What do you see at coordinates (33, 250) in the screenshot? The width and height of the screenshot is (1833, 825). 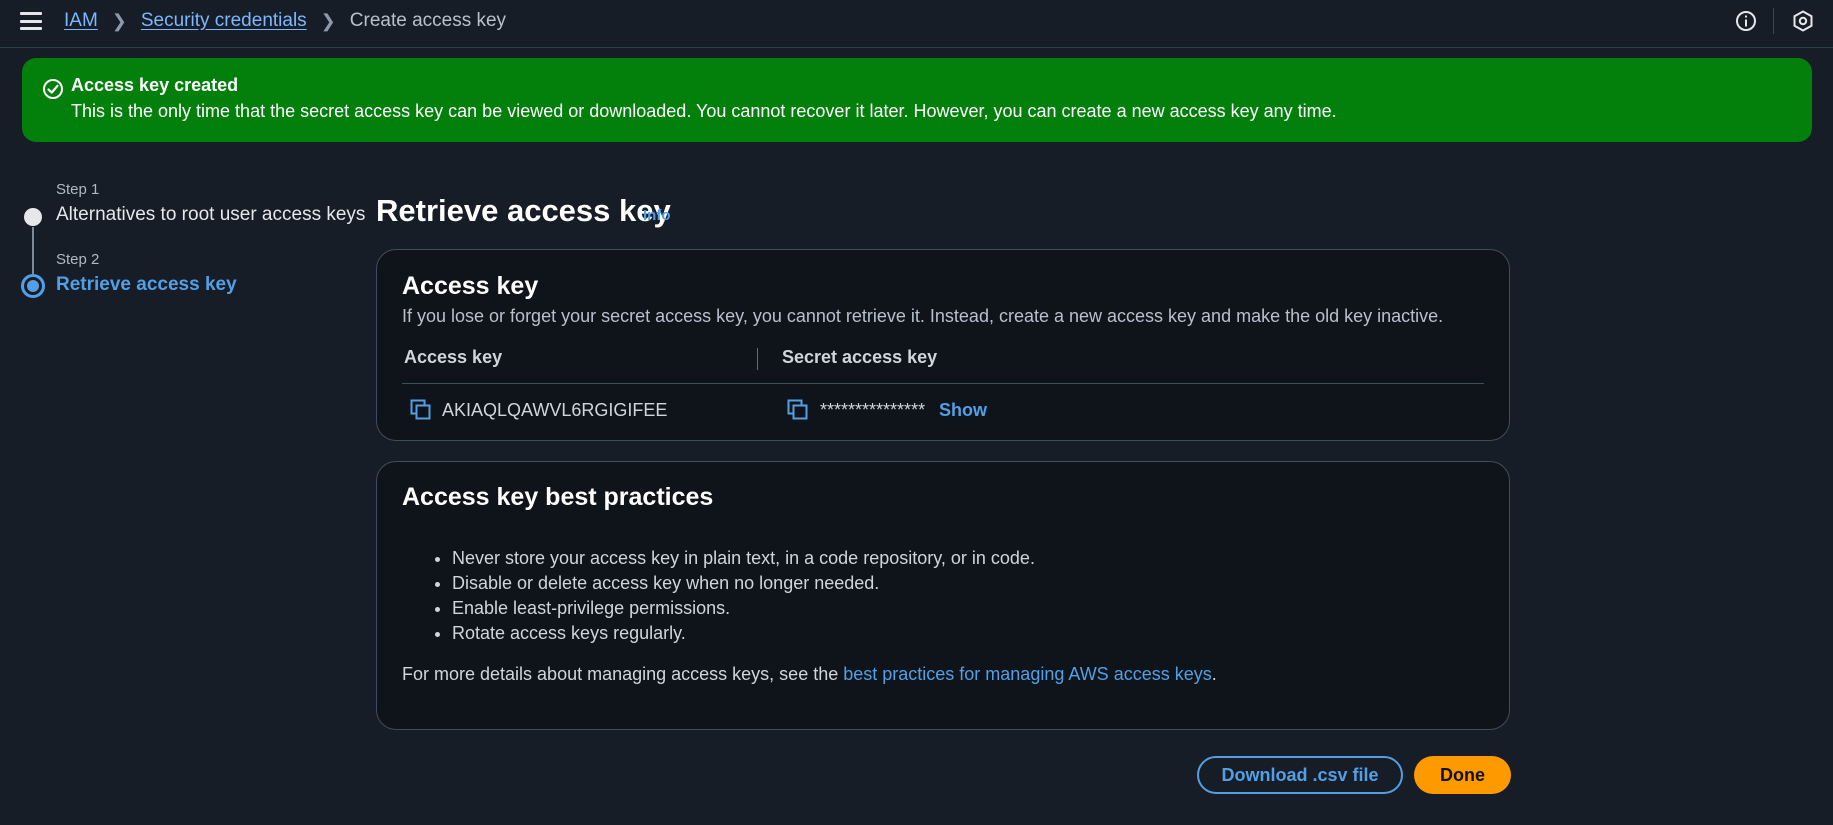 I see `step-connector` at bounding box center [33, 250].